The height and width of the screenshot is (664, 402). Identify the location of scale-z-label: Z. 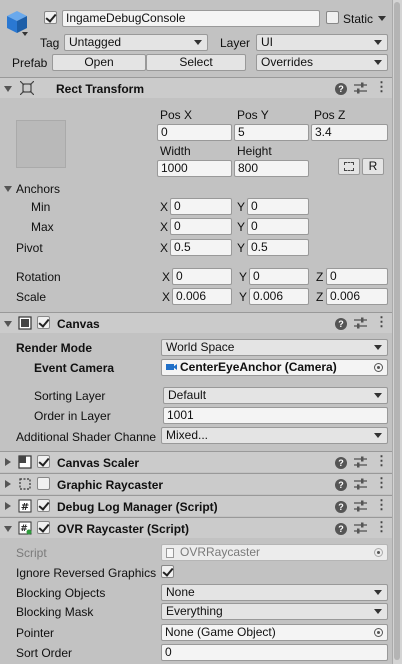
(320, 297).